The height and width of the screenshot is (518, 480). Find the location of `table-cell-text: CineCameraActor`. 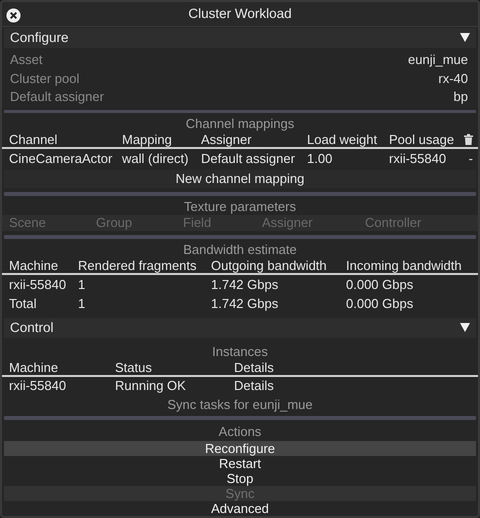

table-cell-text: CineCameraActor is located at coordinates (61, 158).